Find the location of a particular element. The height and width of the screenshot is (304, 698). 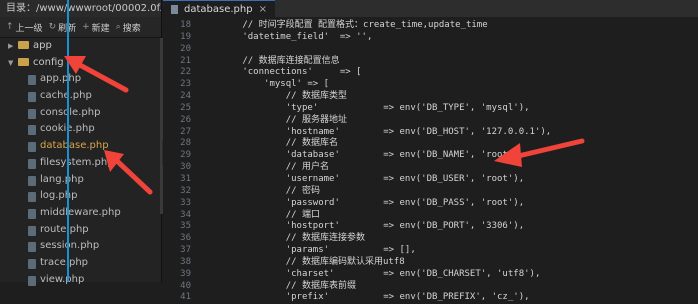

line-number: 33 is located at coordinates (185, 202).